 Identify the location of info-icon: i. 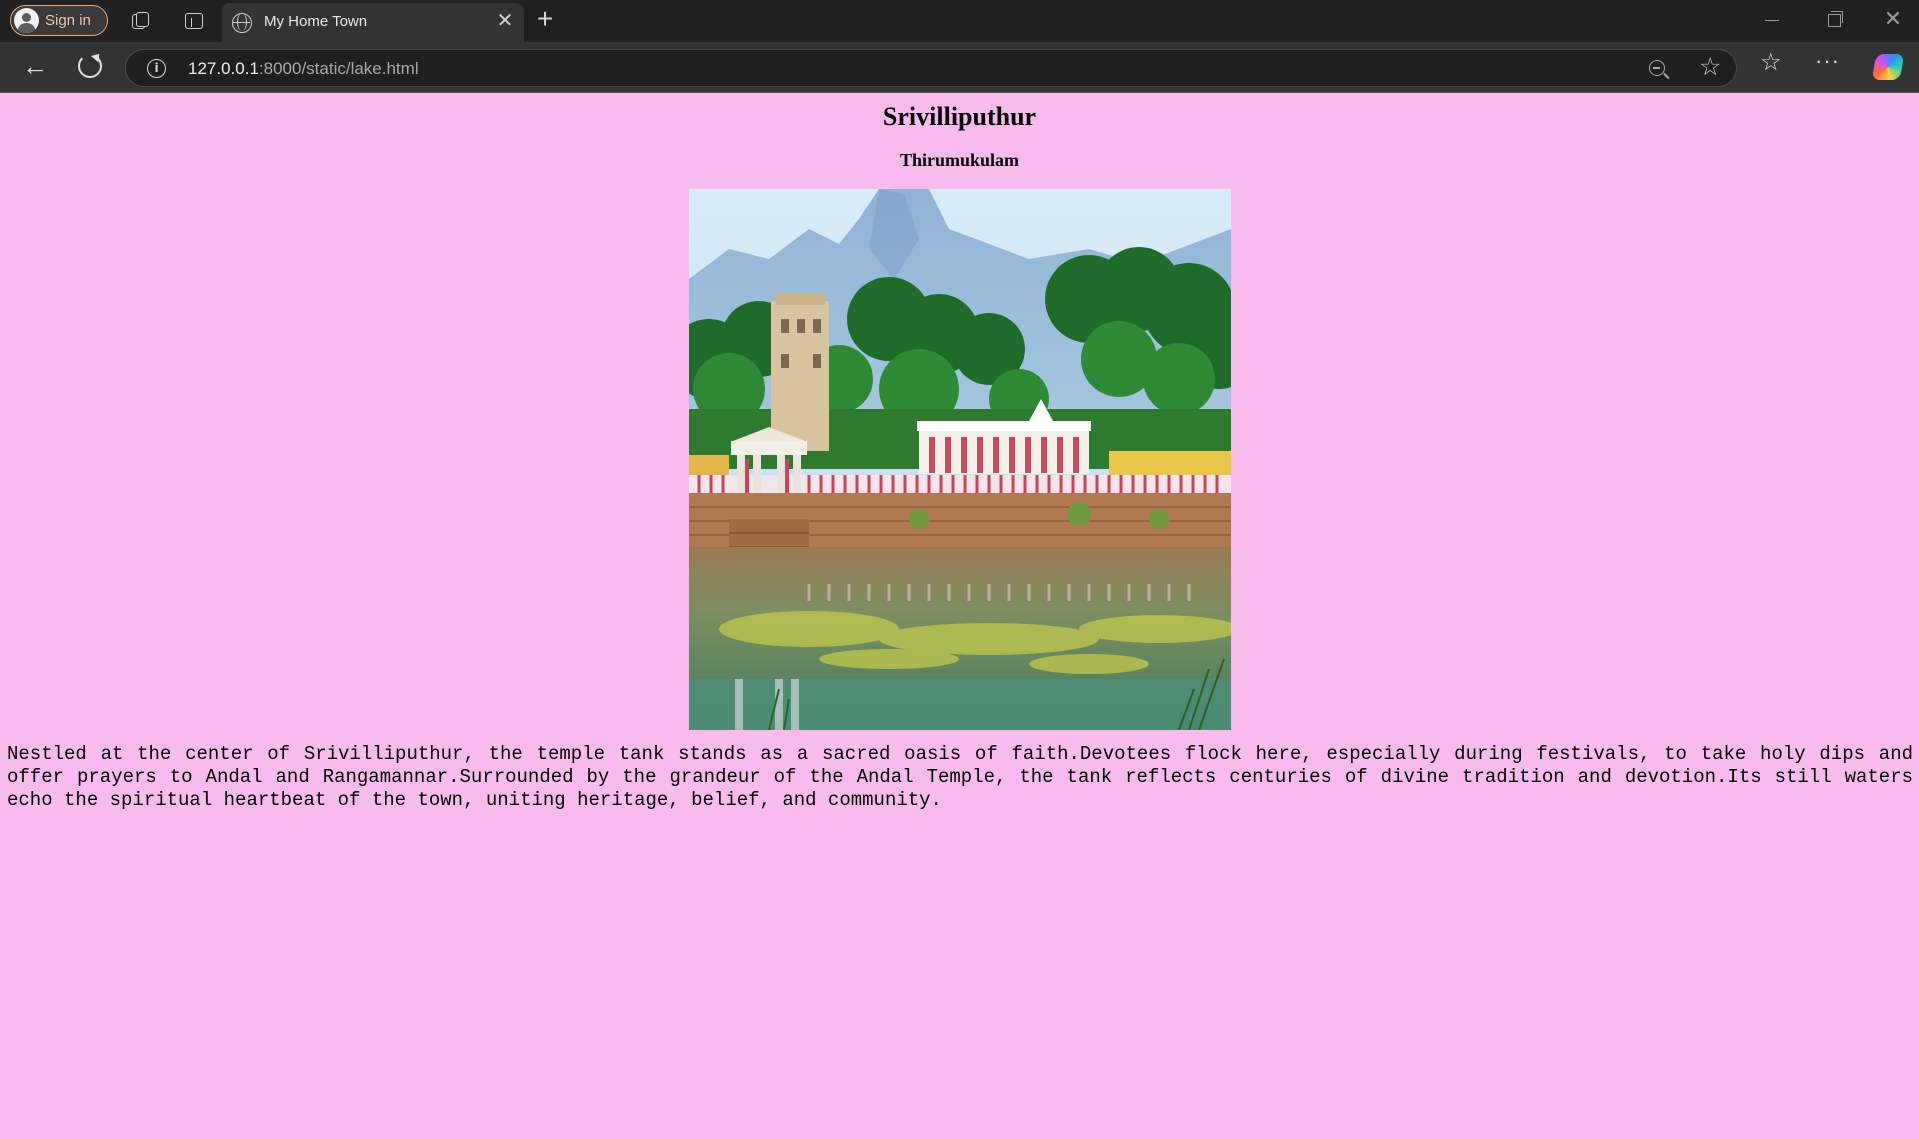
(156, 68).